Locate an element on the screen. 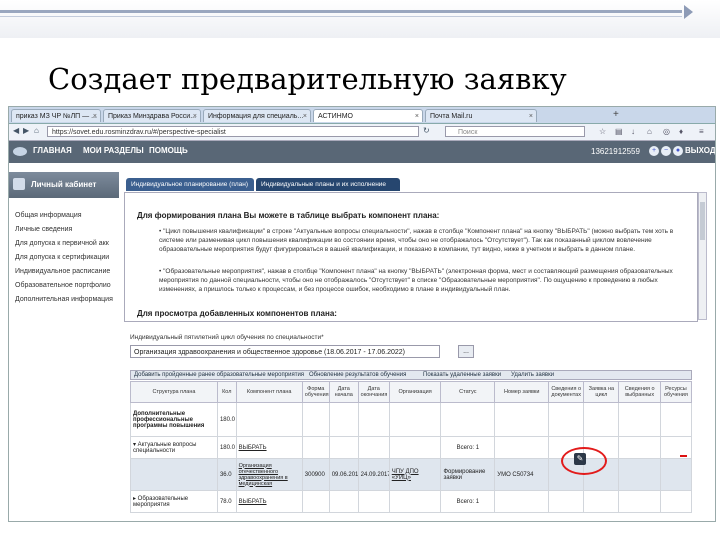 The image size is (720, 540). star-icon: ☆ is located at coordinates (602, 131).